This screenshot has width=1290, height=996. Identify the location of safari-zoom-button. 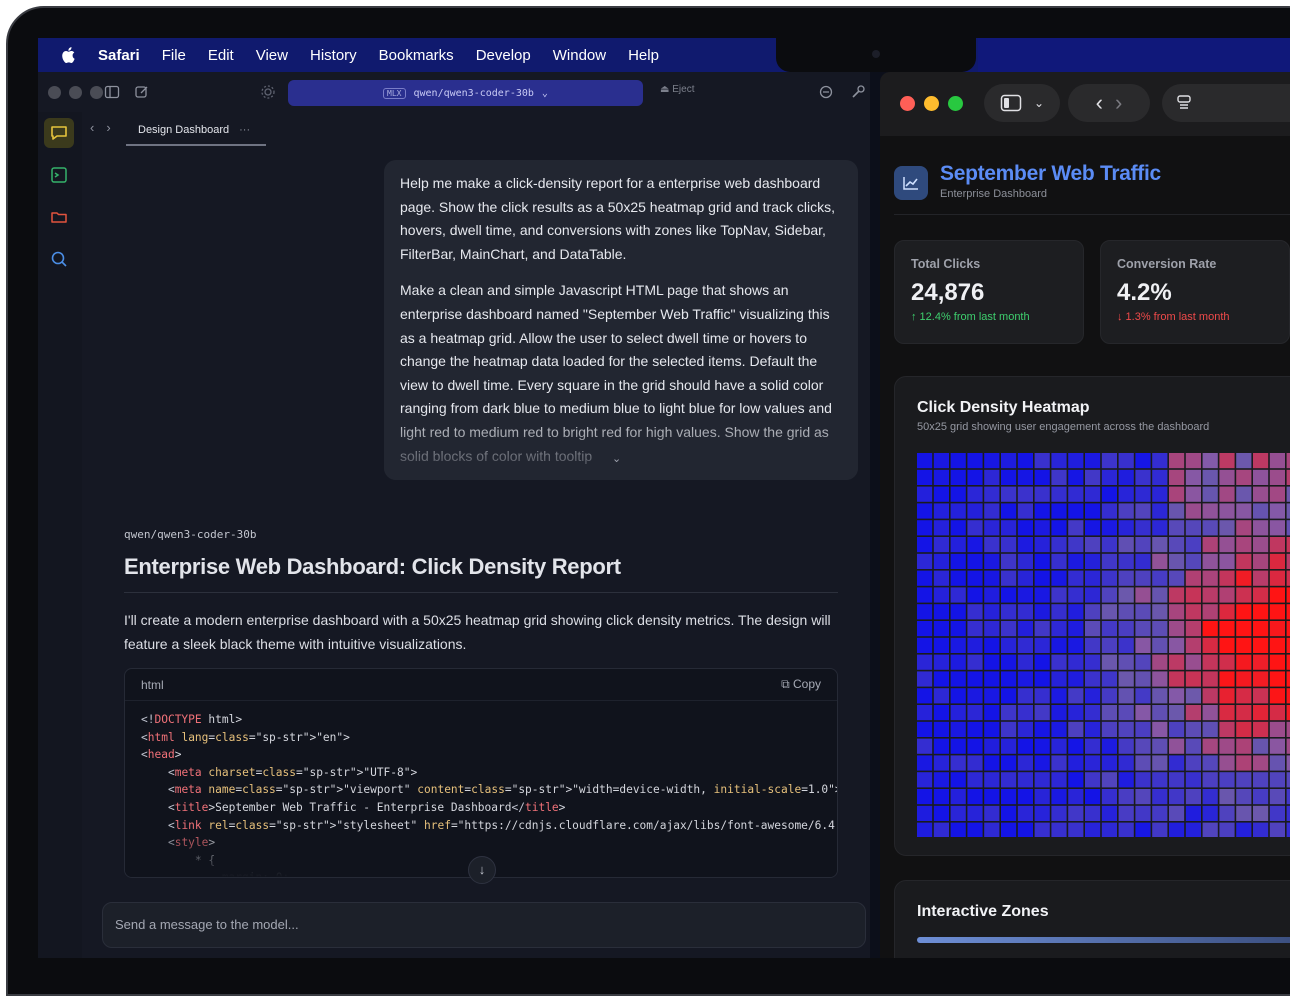
(955, 103).